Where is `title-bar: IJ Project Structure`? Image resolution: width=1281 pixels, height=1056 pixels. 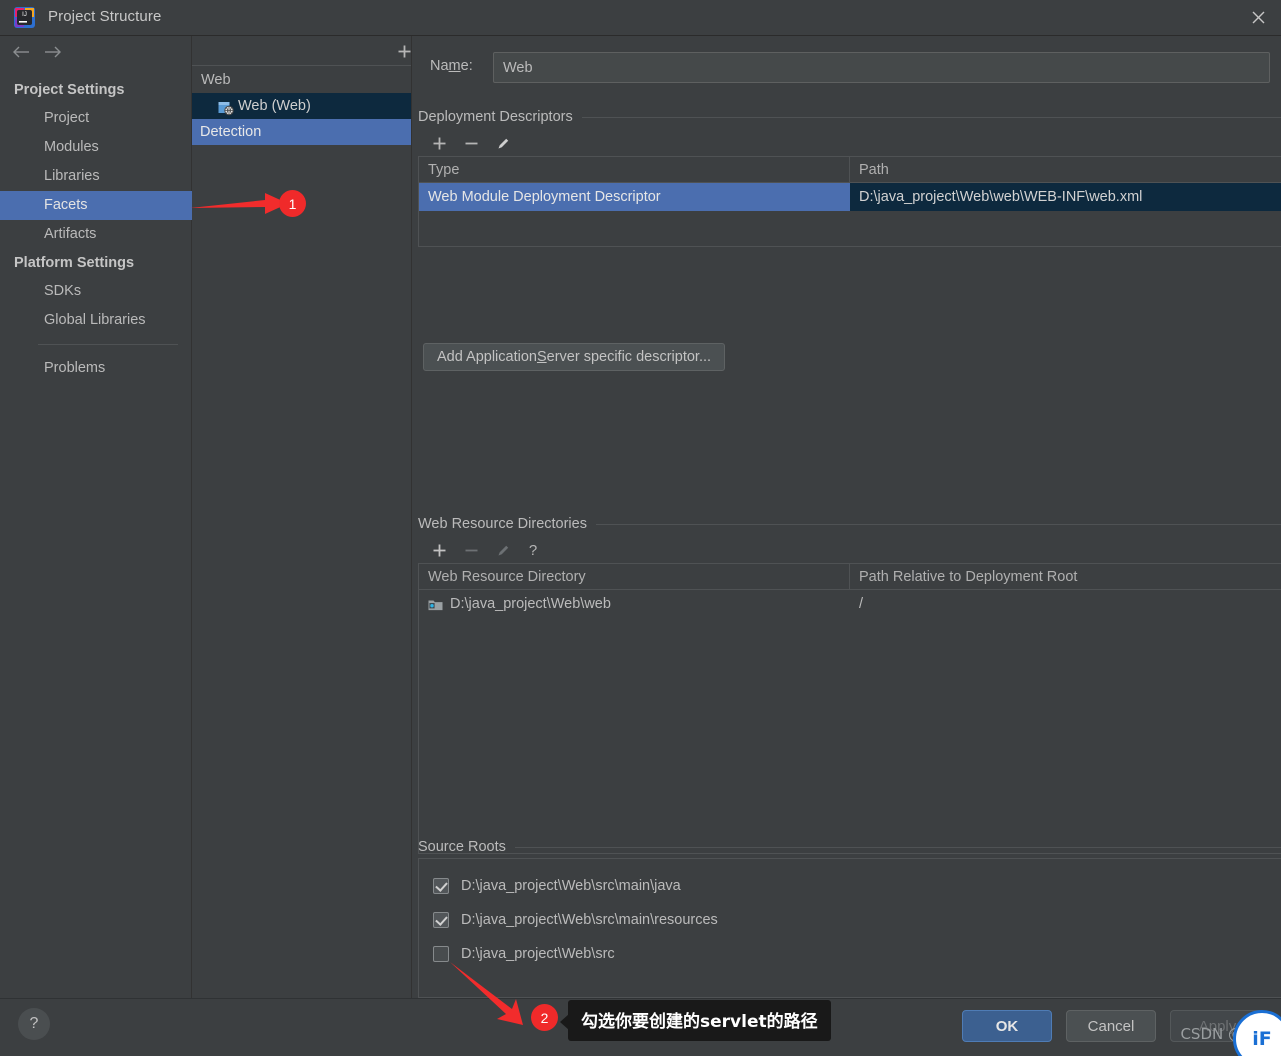
title-bar: IJ Project Structure is located at coordinates (640, 18).